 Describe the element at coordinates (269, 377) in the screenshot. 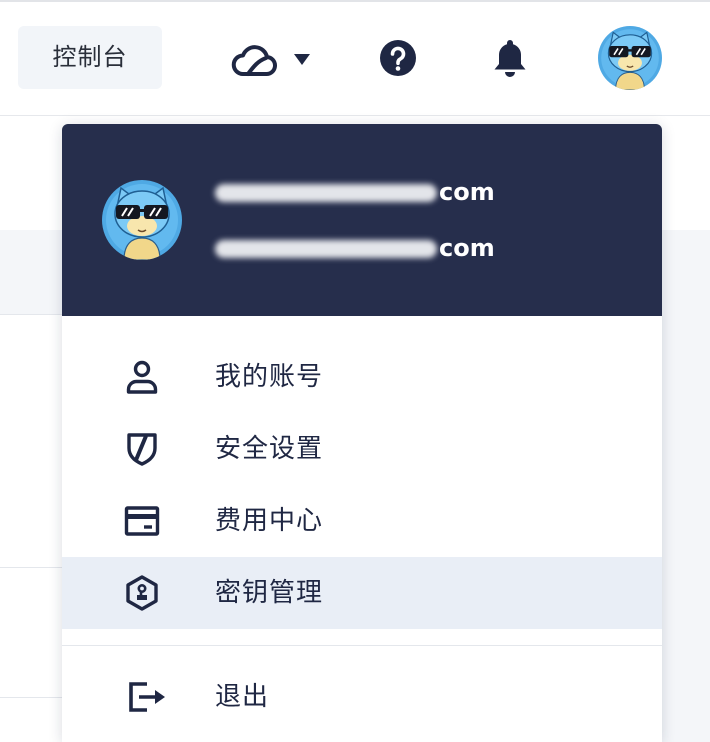

I see `menu-item-label: 我的账号` at that location.